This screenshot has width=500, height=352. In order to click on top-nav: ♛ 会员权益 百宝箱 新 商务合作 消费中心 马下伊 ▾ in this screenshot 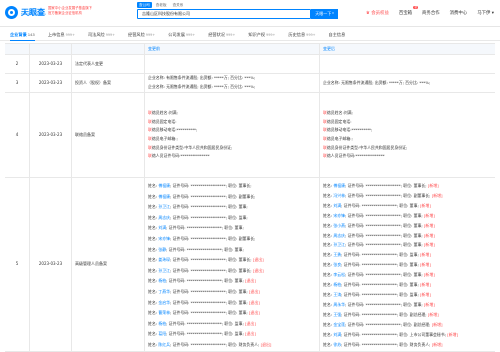, I will do `click(430, 11)`.